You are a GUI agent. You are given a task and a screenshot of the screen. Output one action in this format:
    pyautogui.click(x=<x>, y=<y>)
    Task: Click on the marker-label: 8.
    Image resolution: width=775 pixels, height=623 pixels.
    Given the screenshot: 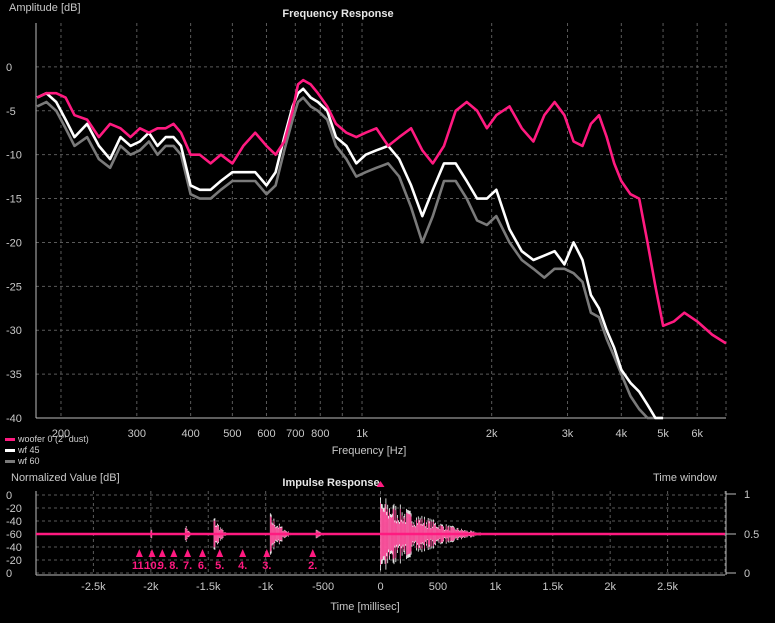 What is the action you would take?
    pyautogui.click(x=173, y=566)
    